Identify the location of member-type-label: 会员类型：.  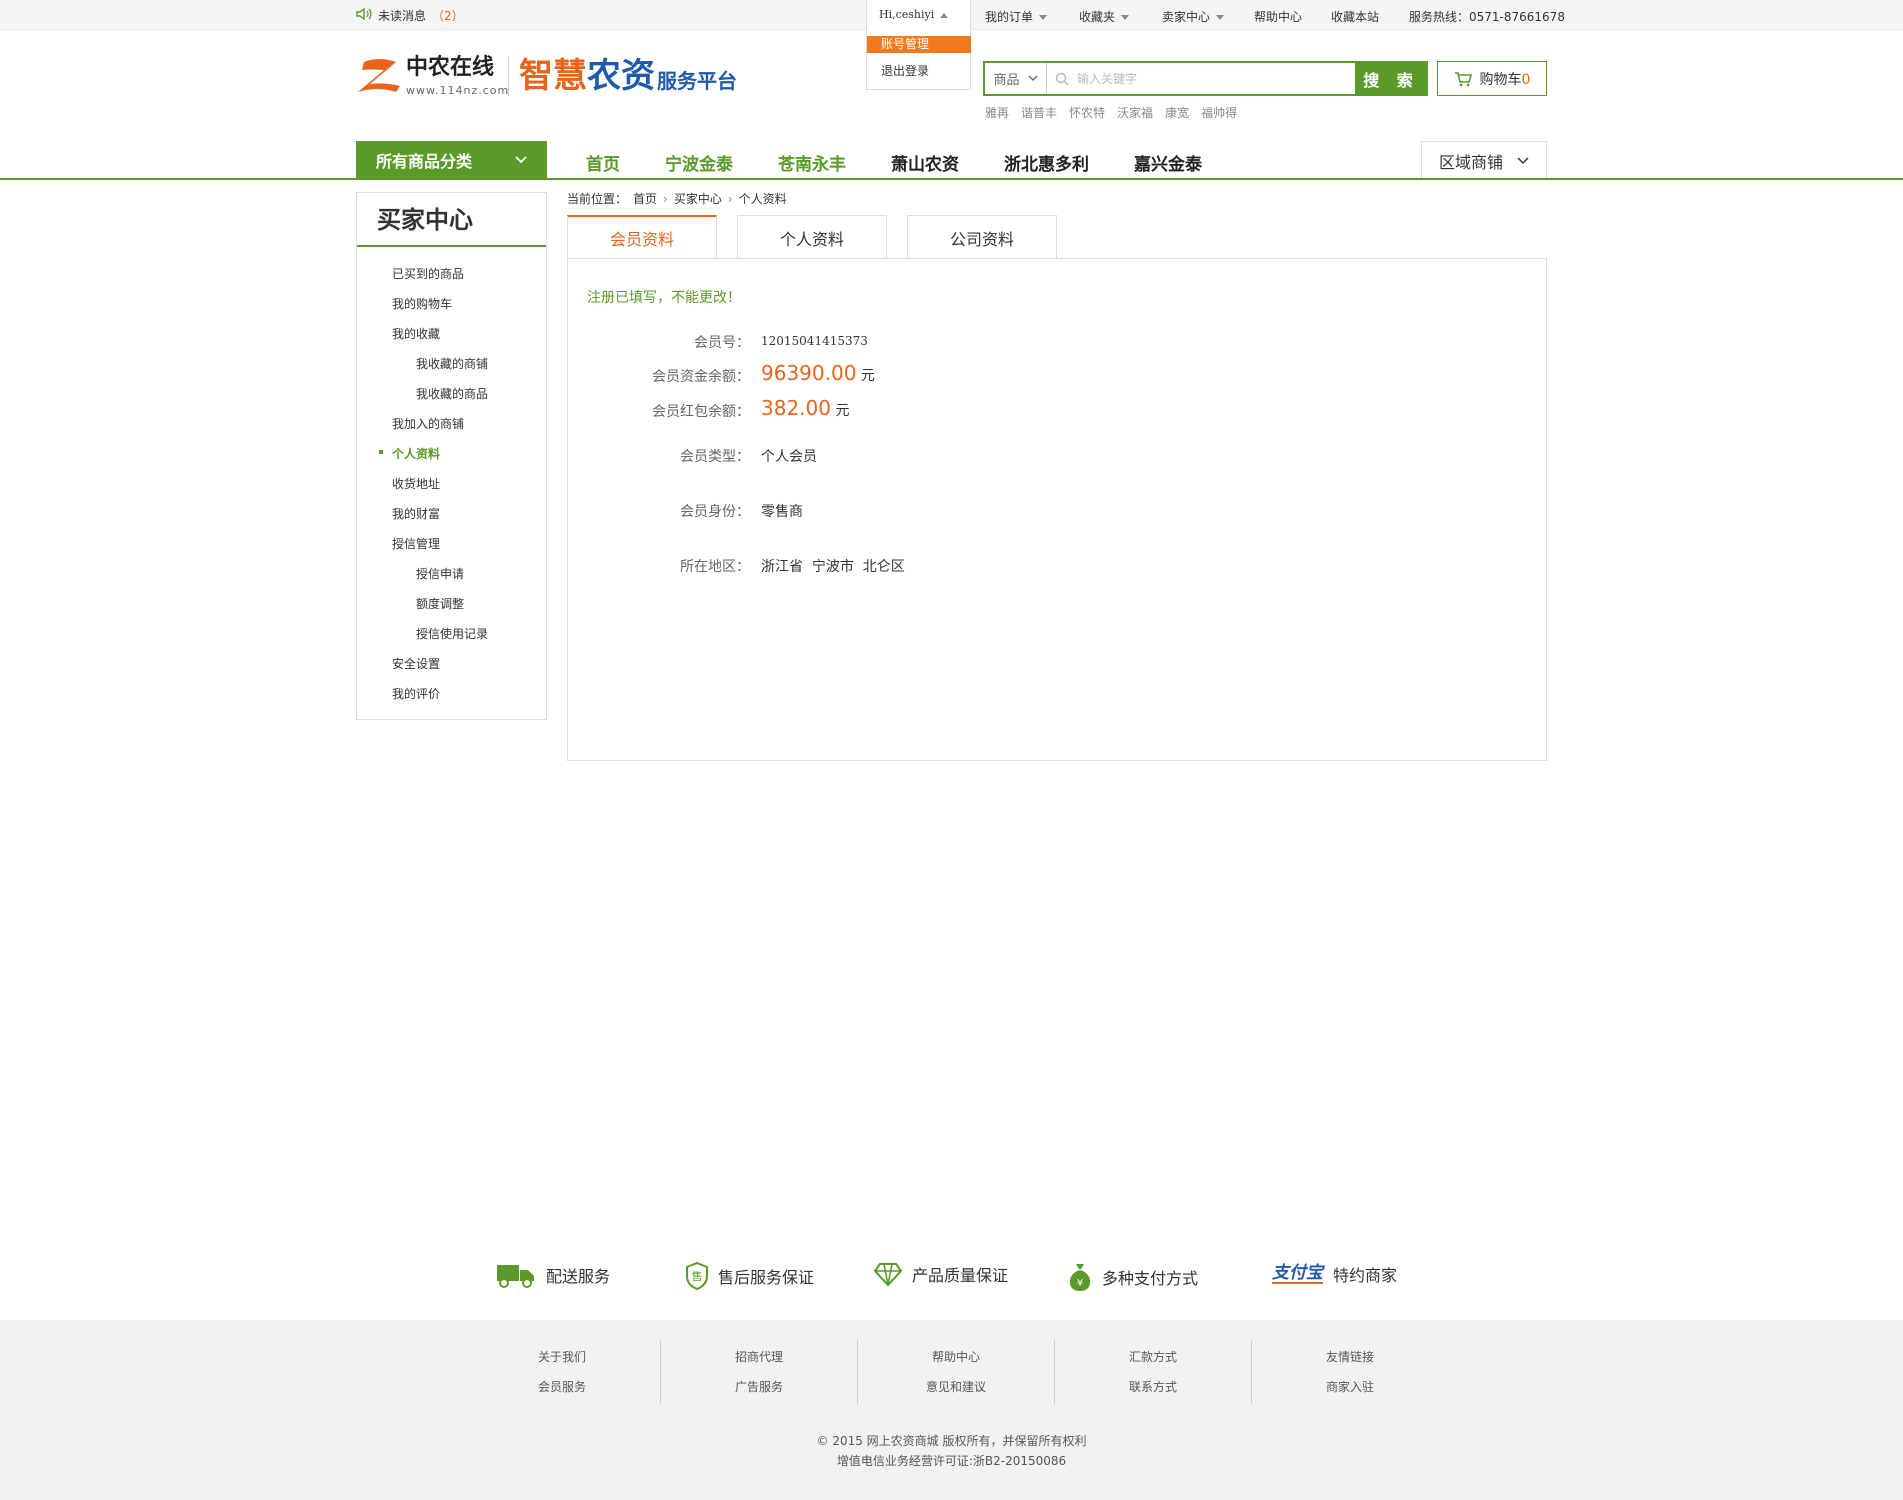
(715, 457).